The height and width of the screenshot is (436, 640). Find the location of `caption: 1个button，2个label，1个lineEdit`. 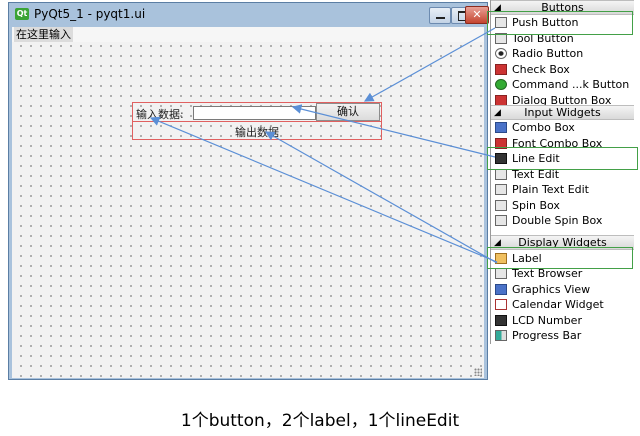

caption: 1个button，2个label，1个lineEdit is located at coordinates (320, 421).